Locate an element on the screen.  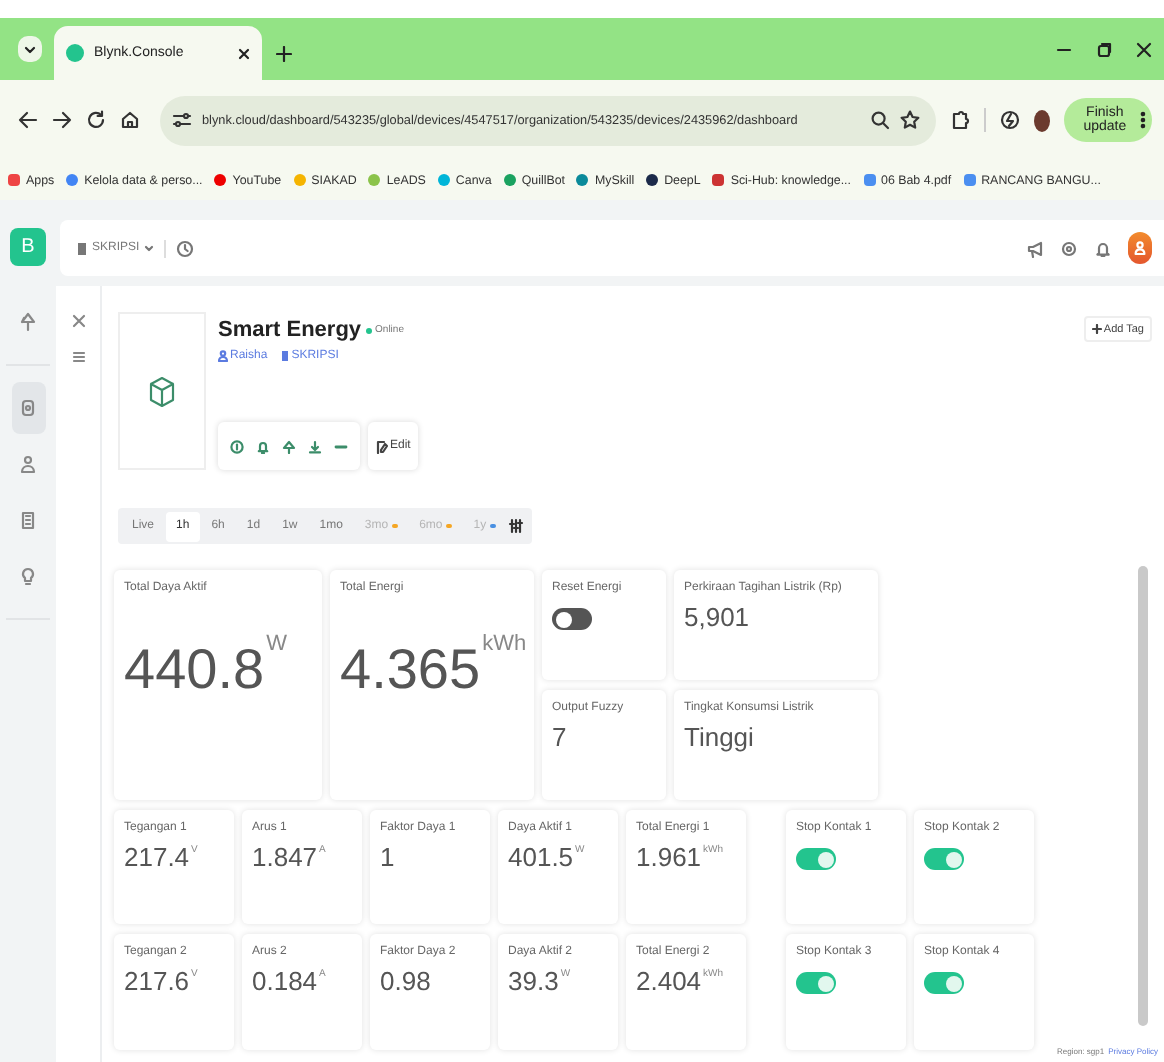
users-icon is located at coordinates (28, 464).